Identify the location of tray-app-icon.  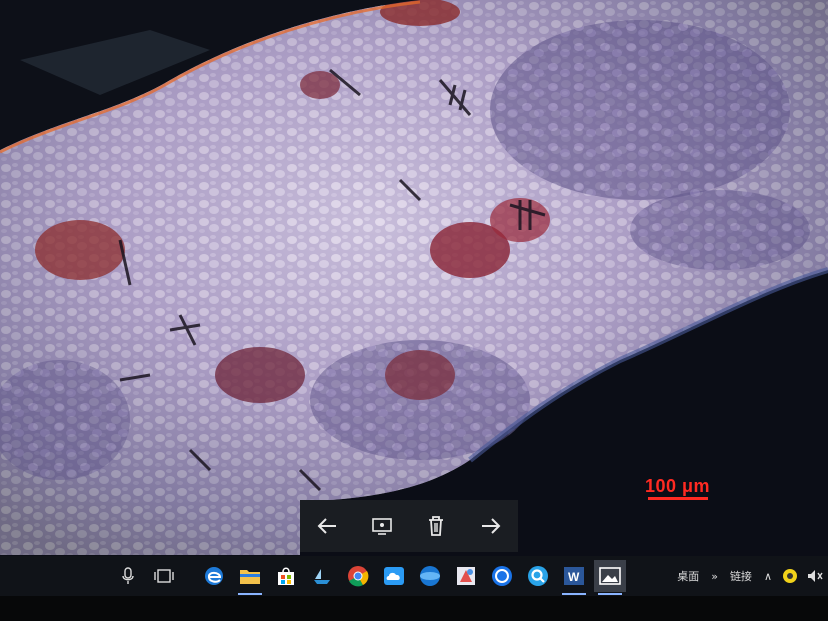
(790, 576).